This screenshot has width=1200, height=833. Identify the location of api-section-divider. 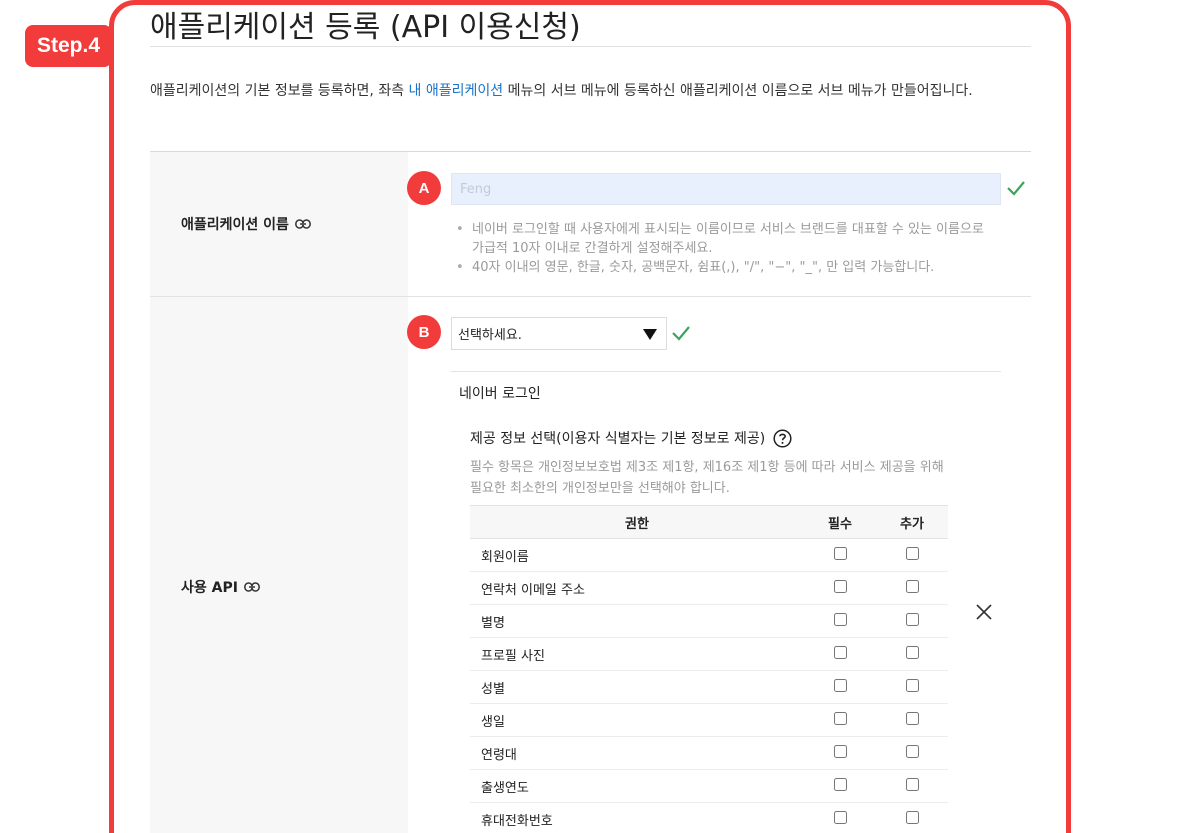
(726, 371).